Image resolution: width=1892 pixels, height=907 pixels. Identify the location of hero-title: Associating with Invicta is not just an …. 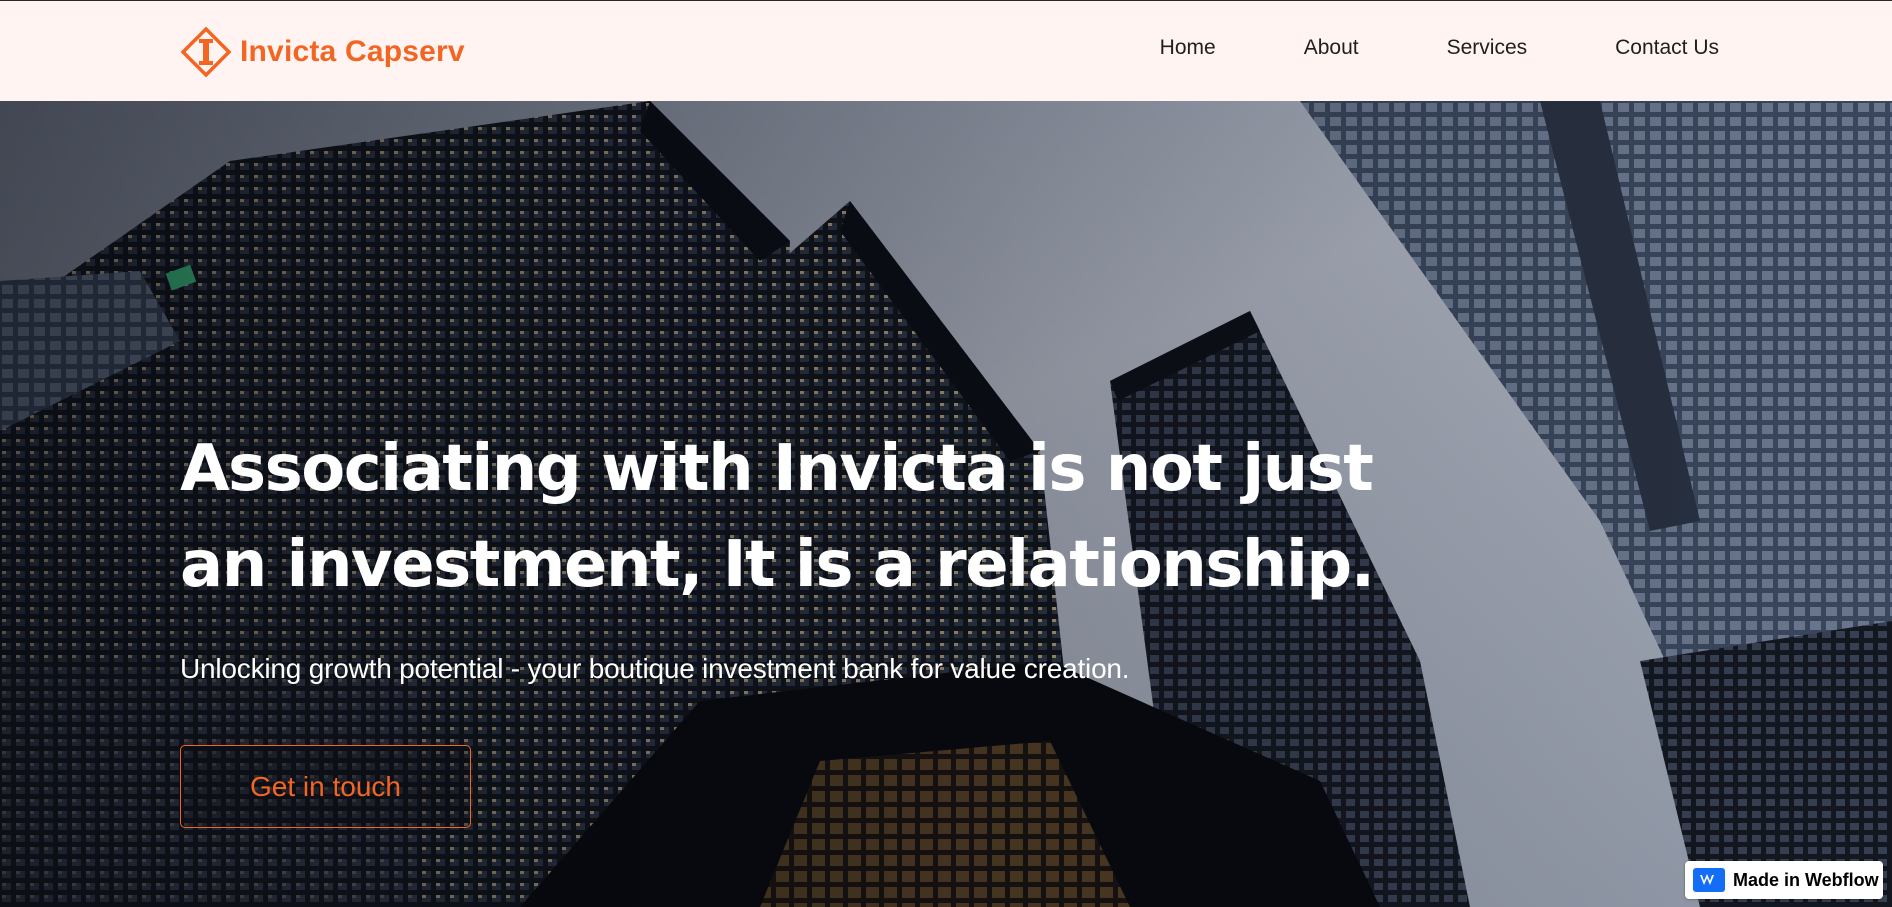
(777, 517).